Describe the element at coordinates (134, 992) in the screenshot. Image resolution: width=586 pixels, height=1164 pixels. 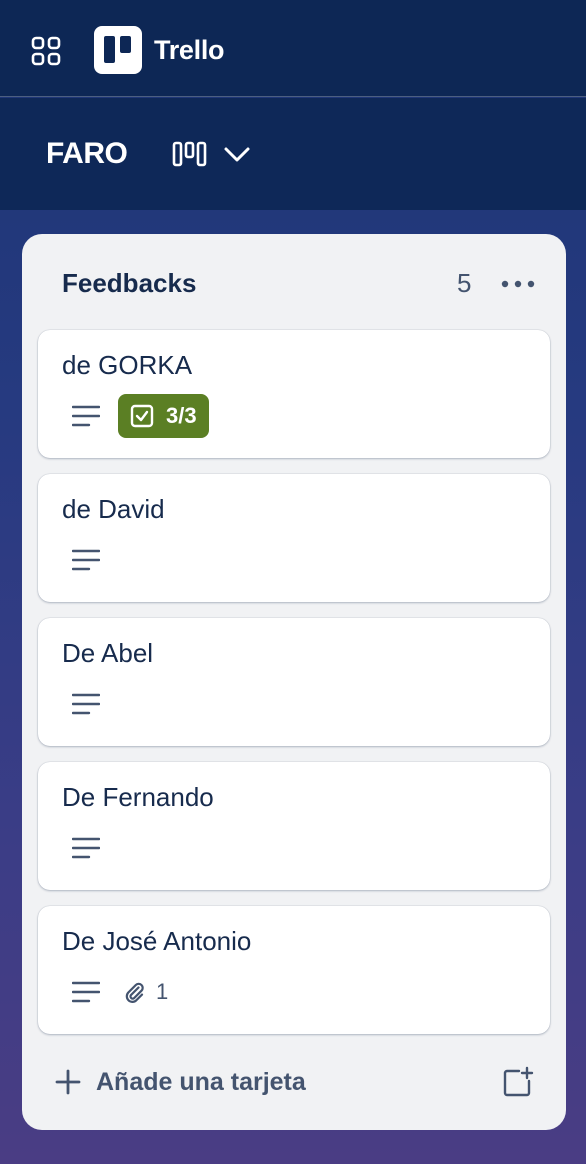
I see `paperclip-icon` at that location.